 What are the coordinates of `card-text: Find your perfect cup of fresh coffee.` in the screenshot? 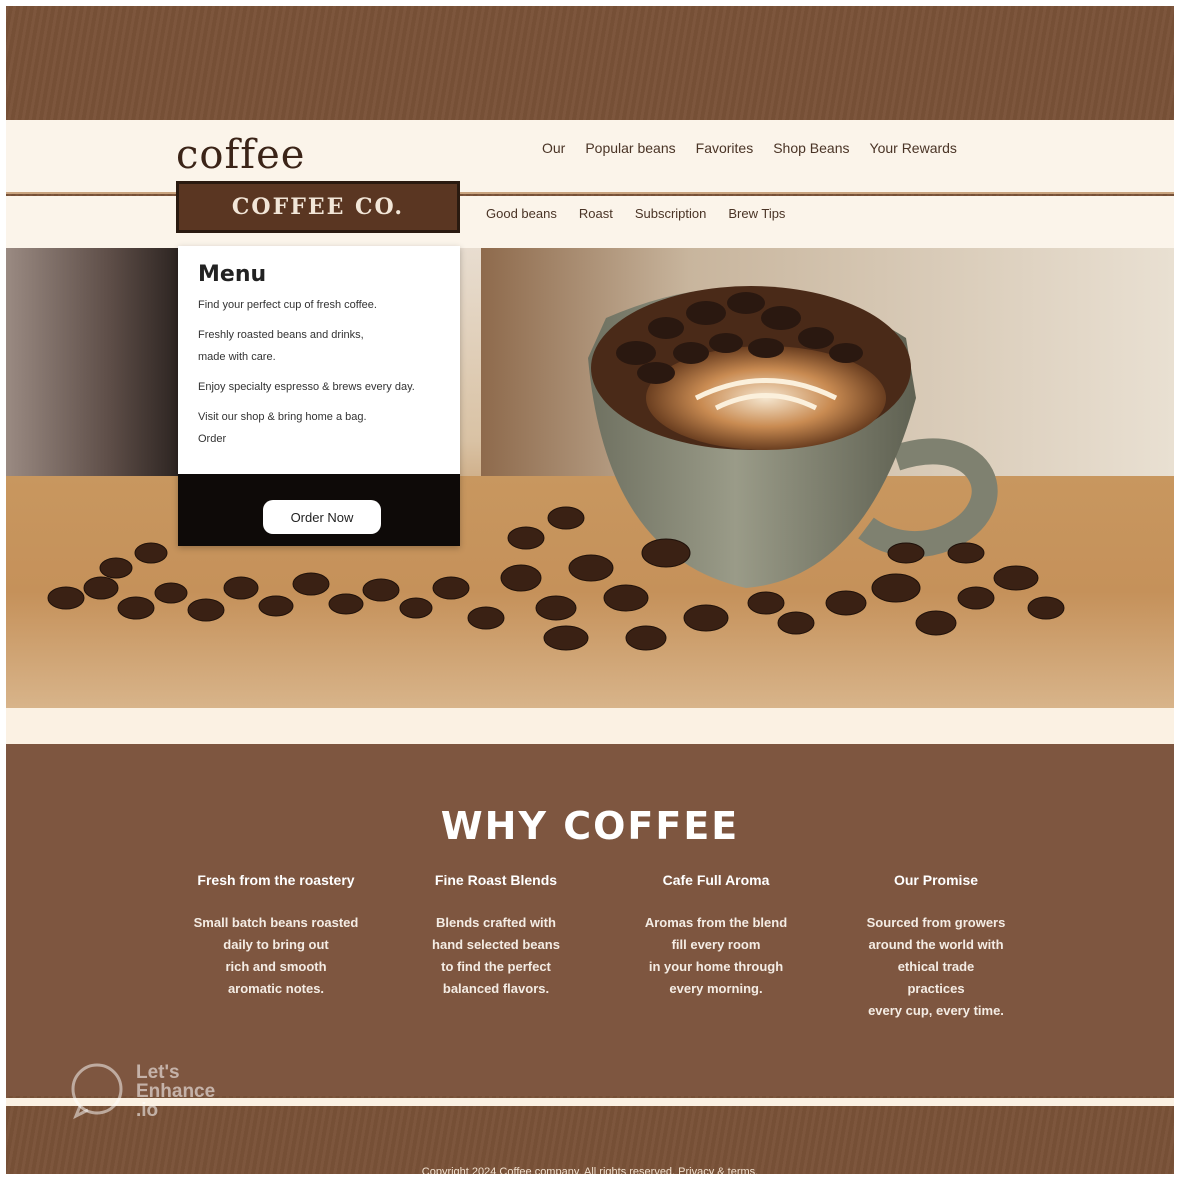 It's located at (287, 305).